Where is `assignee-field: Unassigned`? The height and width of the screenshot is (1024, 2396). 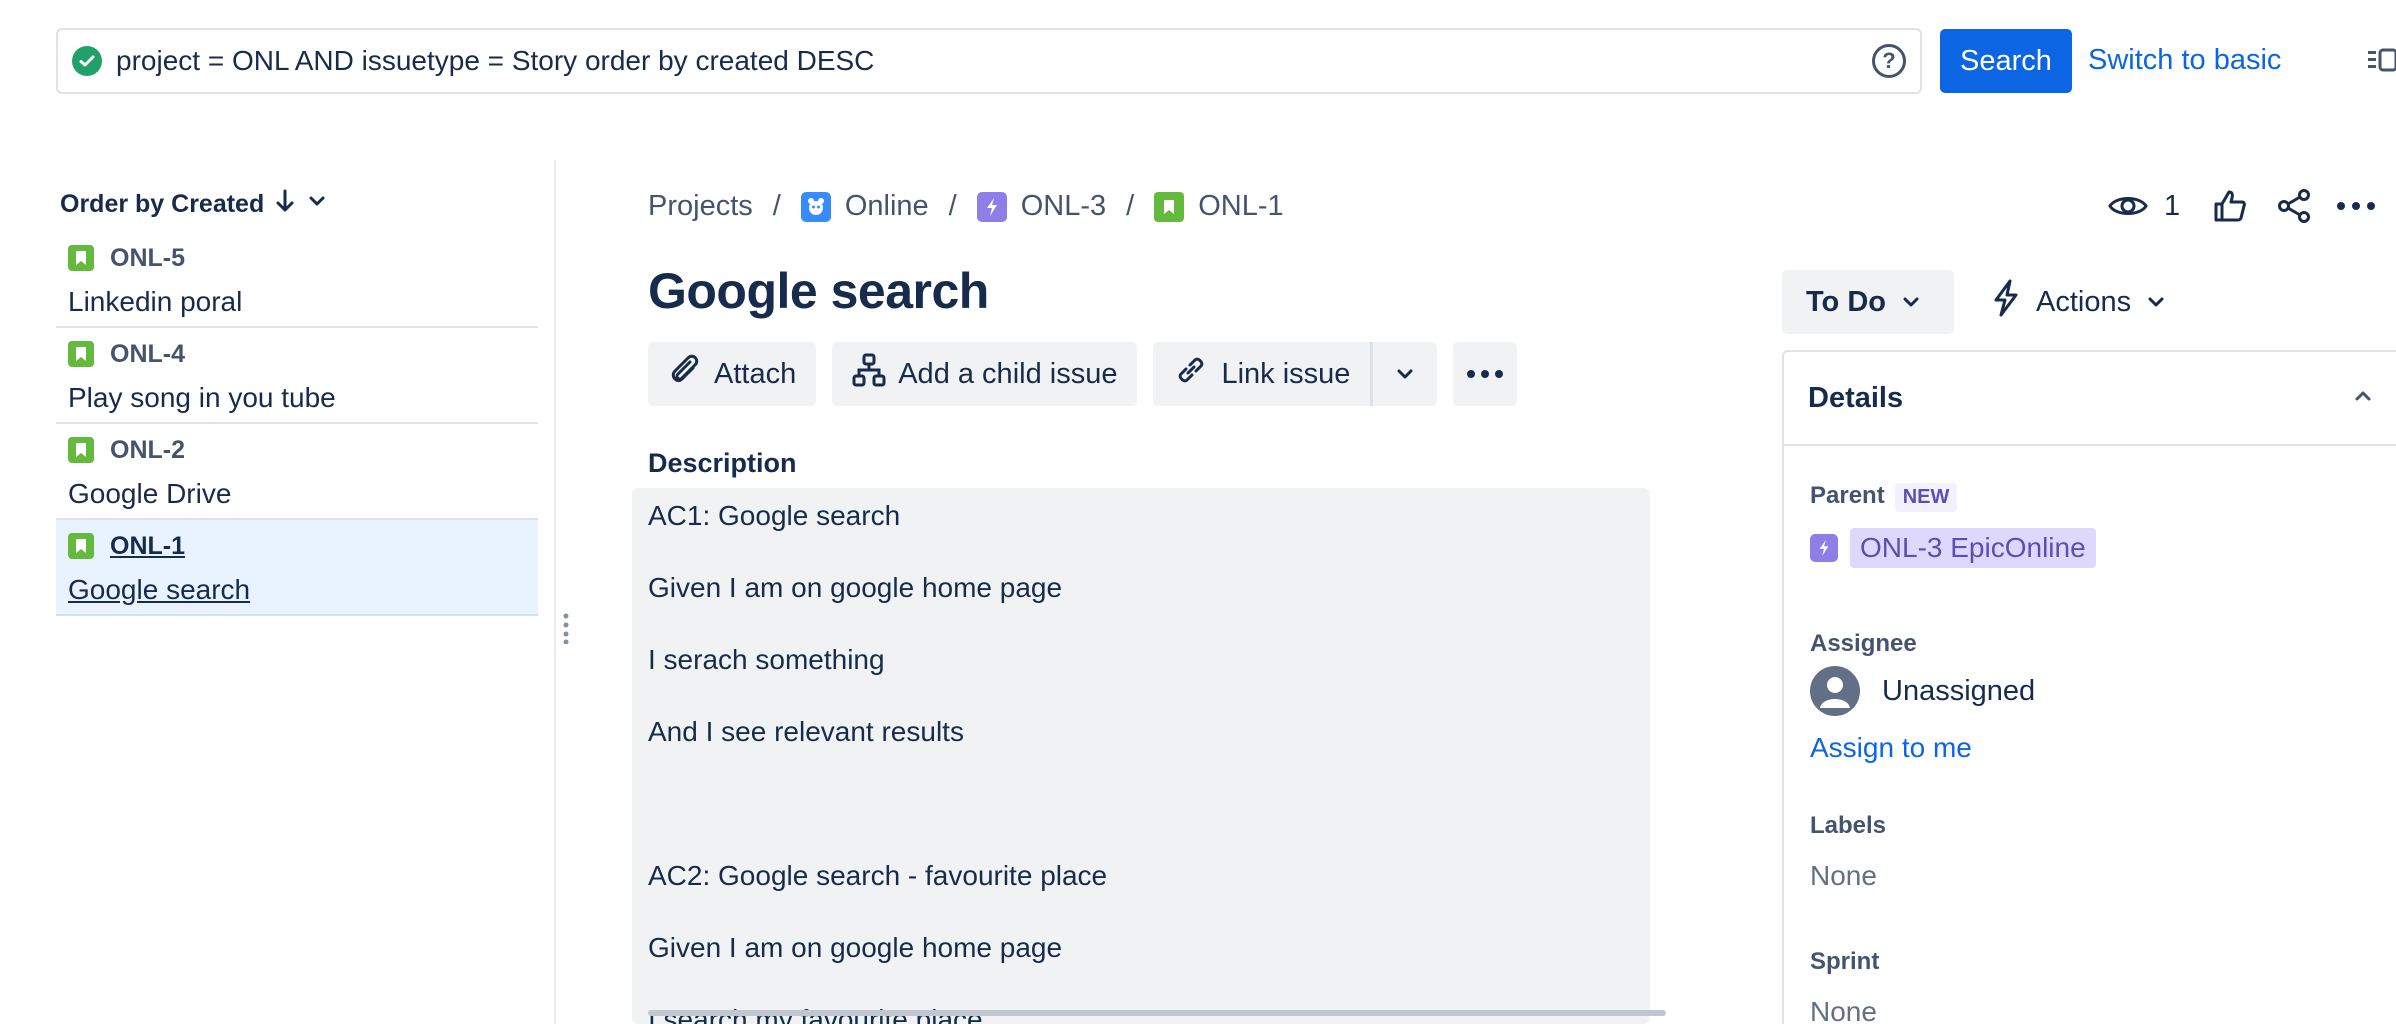
assignee-field: Unassigned is located at coordinates (1922, 691).